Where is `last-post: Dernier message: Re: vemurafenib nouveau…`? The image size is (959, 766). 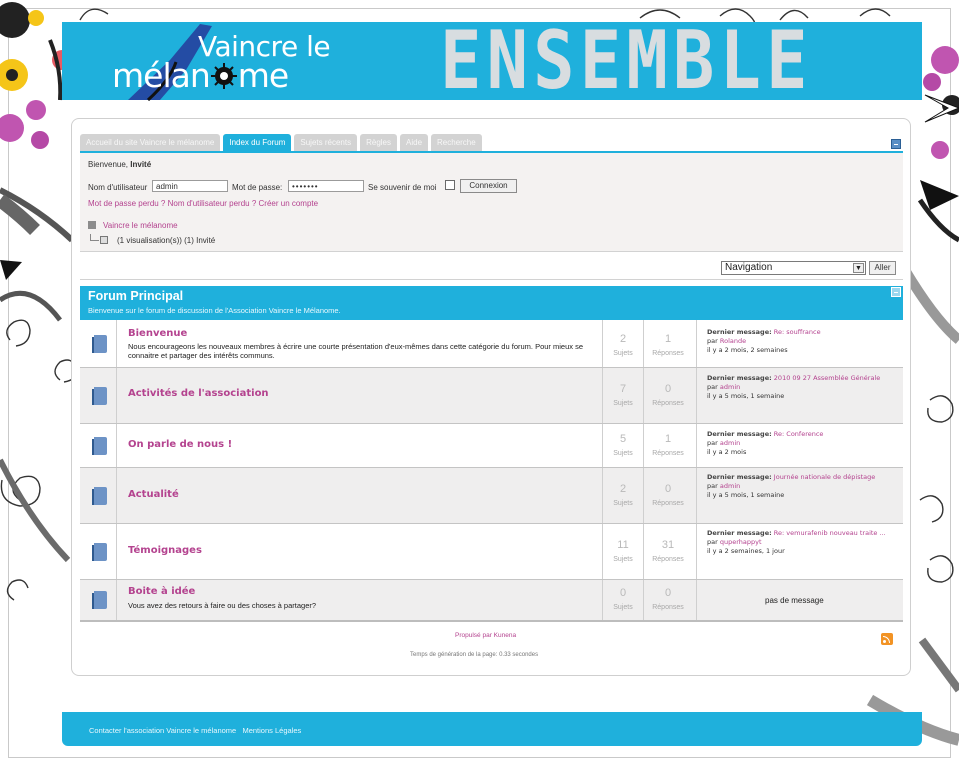 last-post: Dernier message: Re: vemurafenib nouveau… is located at coordinates (802, 542).